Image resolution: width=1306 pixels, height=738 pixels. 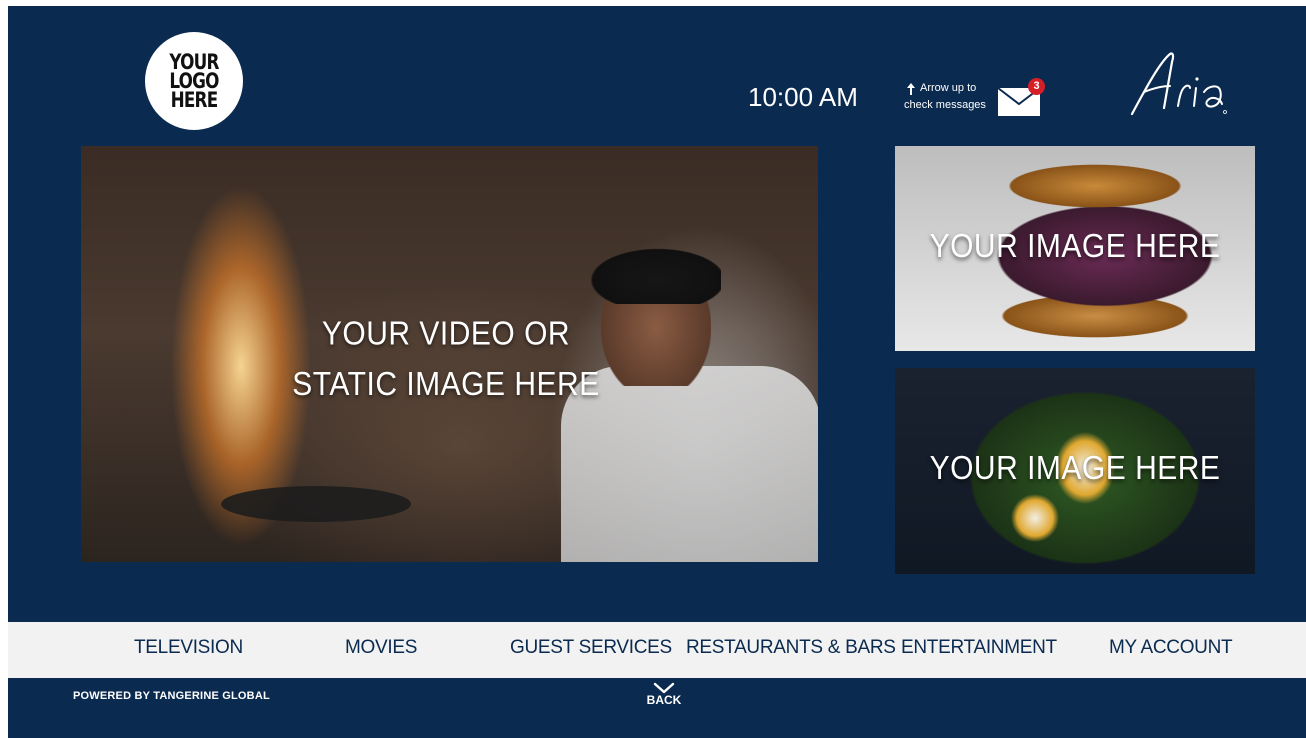 I want to click on nav-item-movies: MOVIES, so click(x=381, y=648).